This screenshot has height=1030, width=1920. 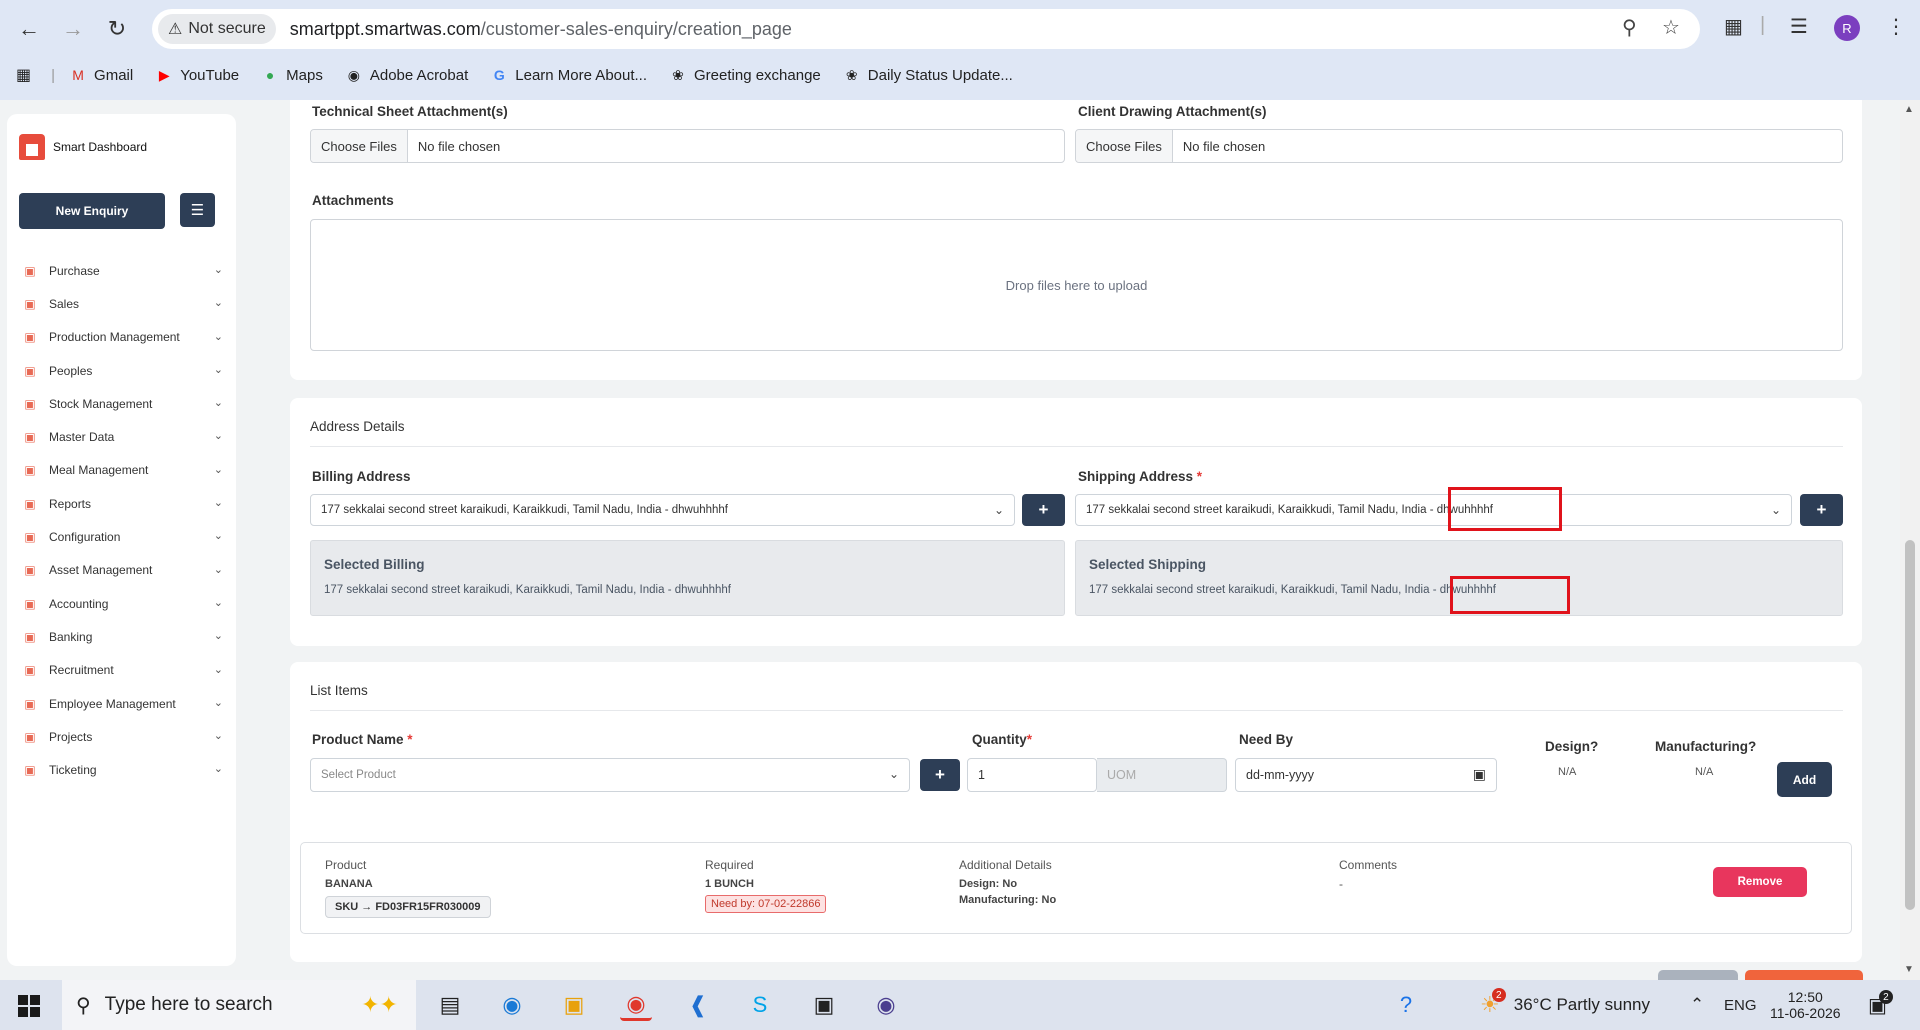 I want to click on add-shipping-address-button: +, so click(x=1821, y=510).